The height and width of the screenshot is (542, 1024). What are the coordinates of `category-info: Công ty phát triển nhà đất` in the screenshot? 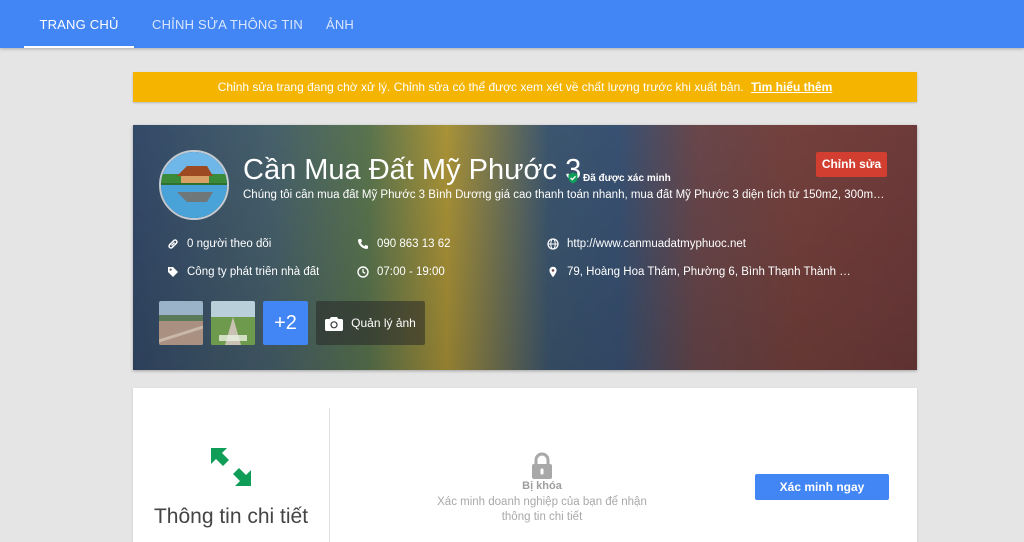 It's located at (243, 272).